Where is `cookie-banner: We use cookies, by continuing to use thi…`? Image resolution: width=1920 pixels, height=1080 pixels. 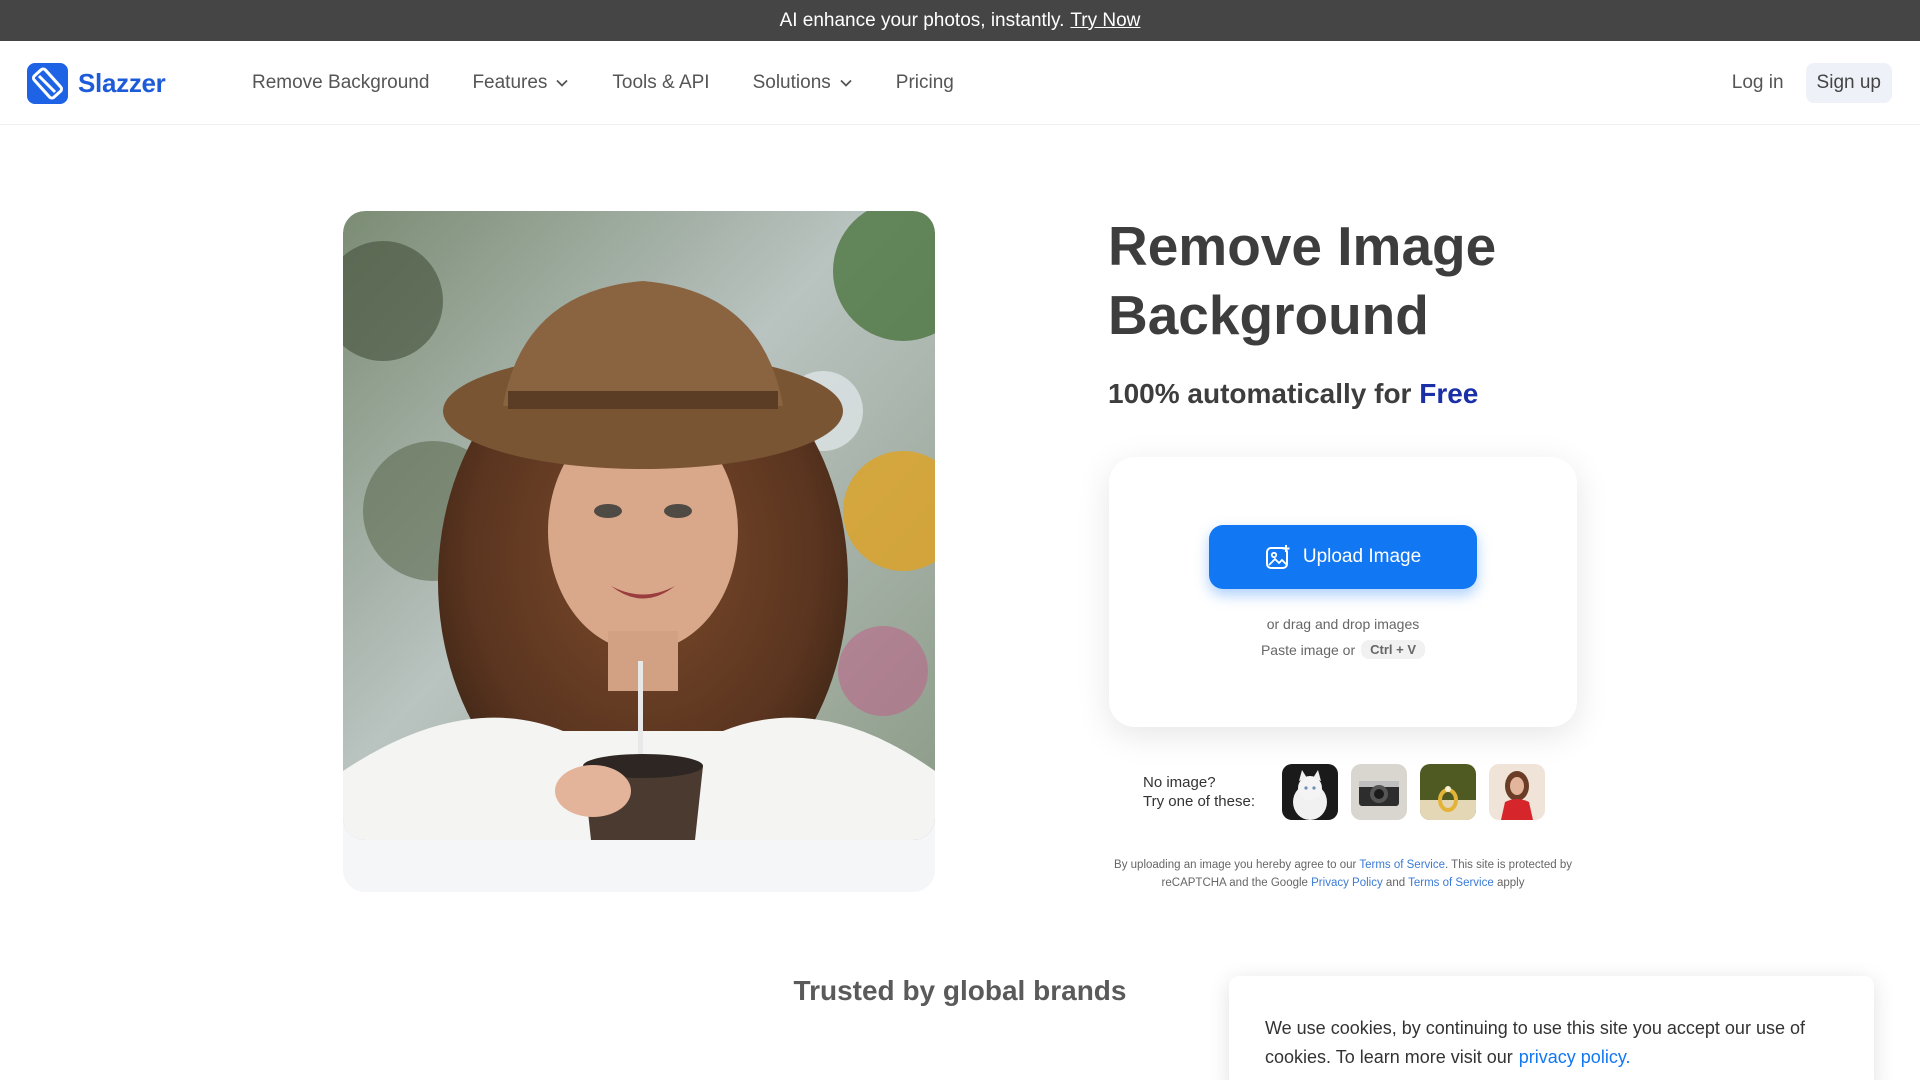
cookie-banner: We use cookies, by continuing to use thi… is located at coordinates (1551, 1028).